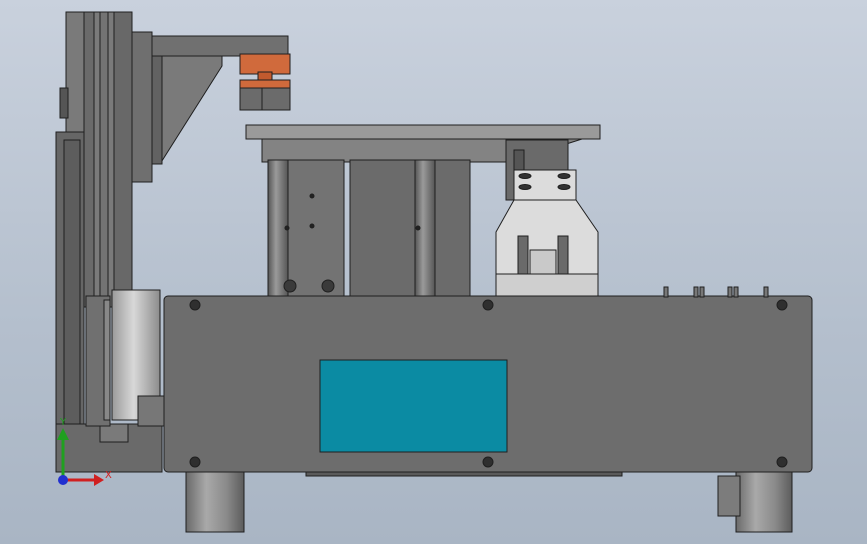 The width and height of the screenshot is (867, 544). Describe the element at coordinates (215, 502) in the screenshot. I see `foot-left` at that location.